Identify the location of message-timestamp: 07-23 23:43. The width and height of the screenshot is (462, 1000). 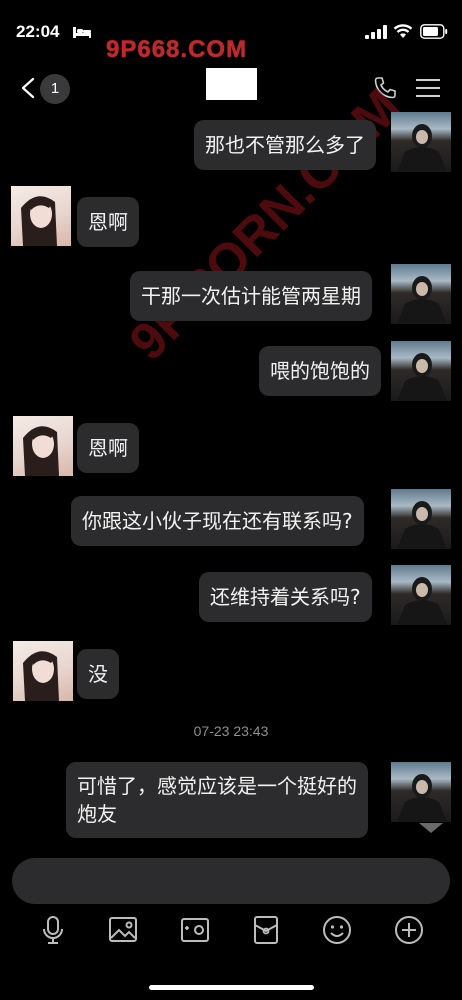
(231, 731).